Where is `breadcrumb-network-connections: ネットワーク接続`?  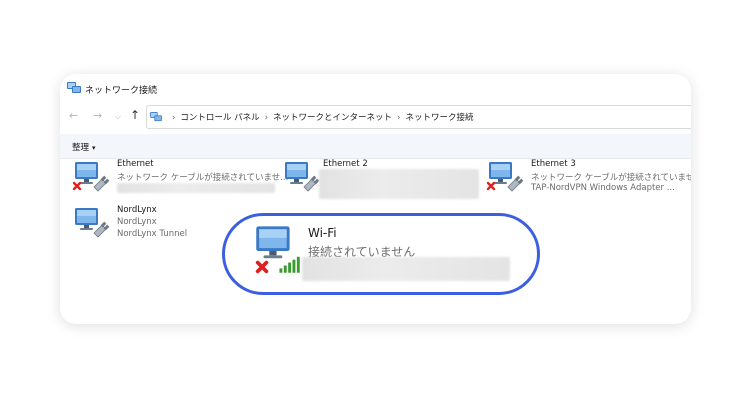 breadcrumb-network-connections: ネットワーク接続 is located at coordinates (439, 118).